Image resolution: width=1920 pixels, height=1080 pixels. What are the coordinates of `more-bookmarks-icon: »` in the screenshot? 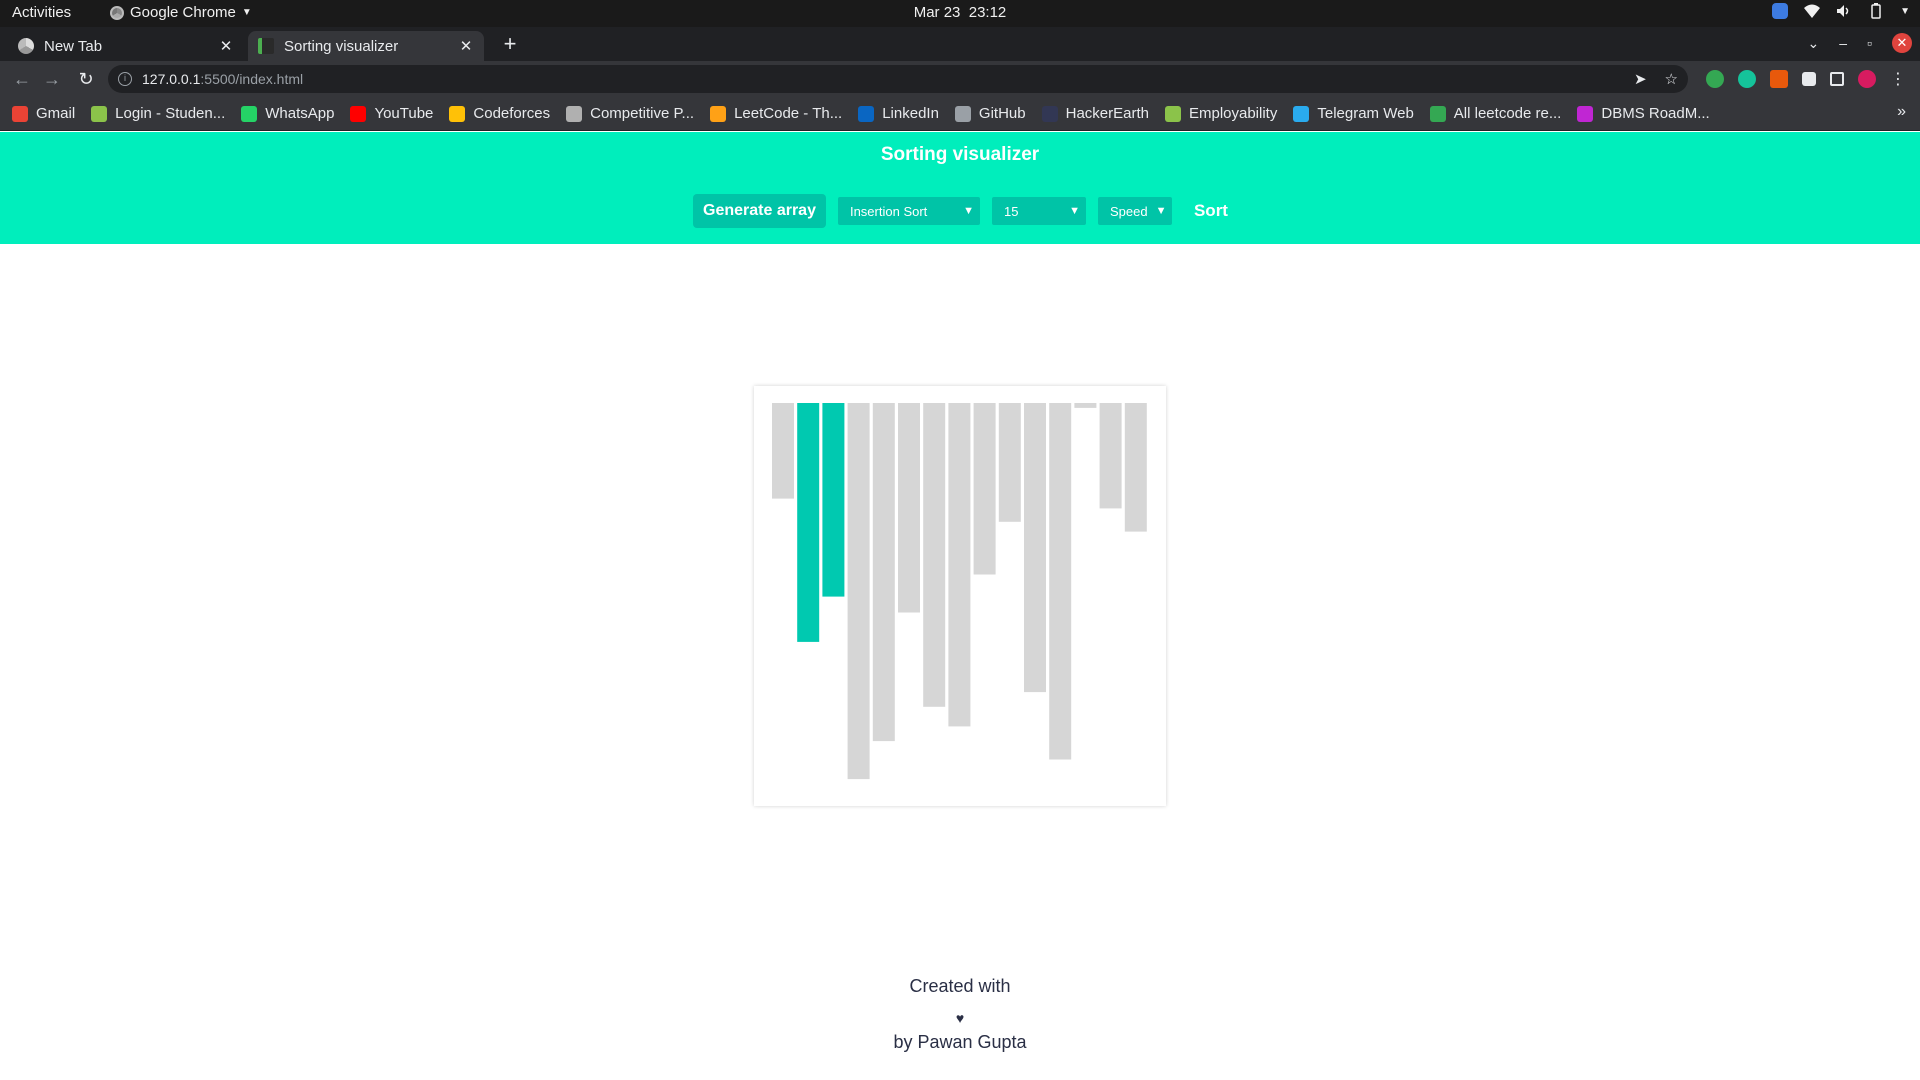 It's located at (1901, 112).